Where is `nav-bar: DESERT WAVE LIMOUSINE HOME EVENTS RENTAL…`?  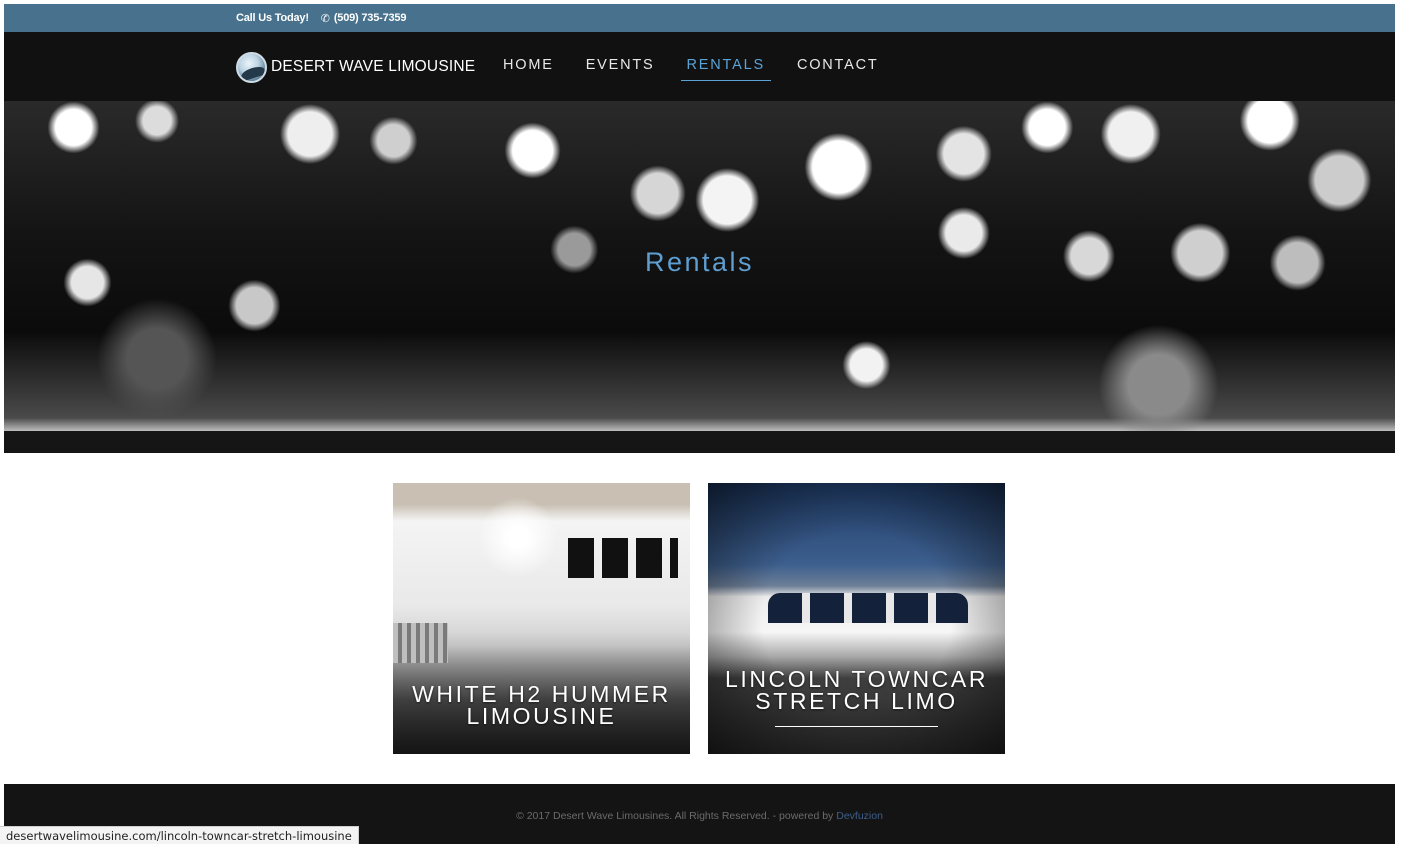 nav-bar: DESERT WAVE LIMOUSINE HOME EVENTS RENTAL… is located at coordinates (699, 66).